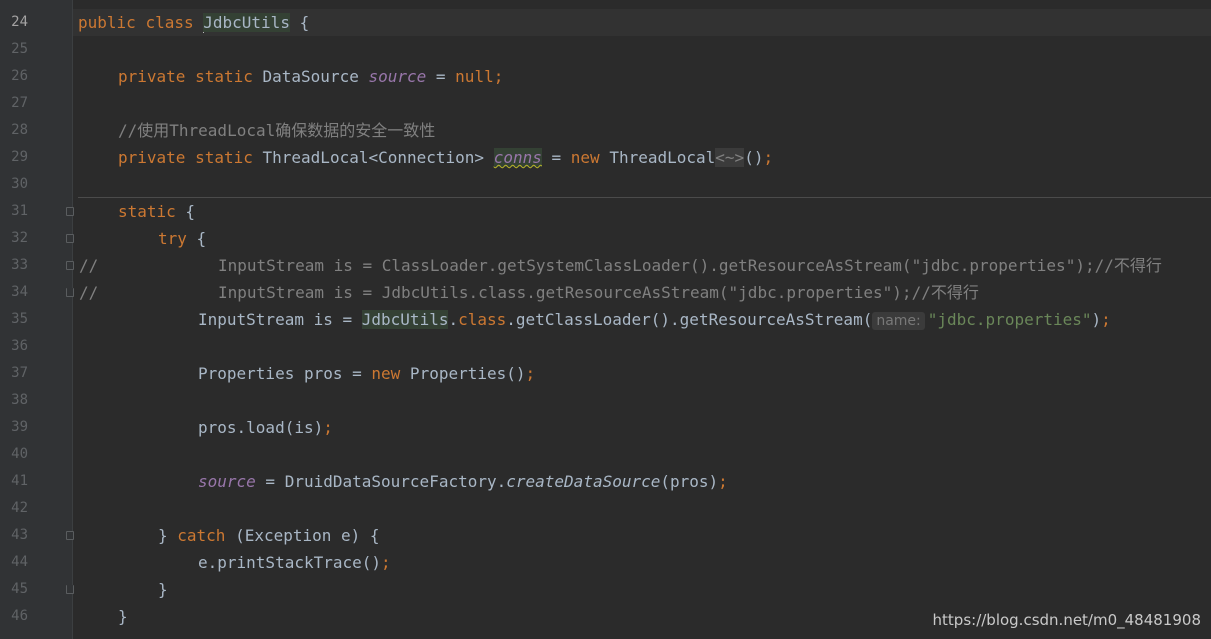  What do you see at coordinates (373, 157) in the screenshot?
I see `code-token: ThreadLocal<Connection>` at bounding box center [373, 157].